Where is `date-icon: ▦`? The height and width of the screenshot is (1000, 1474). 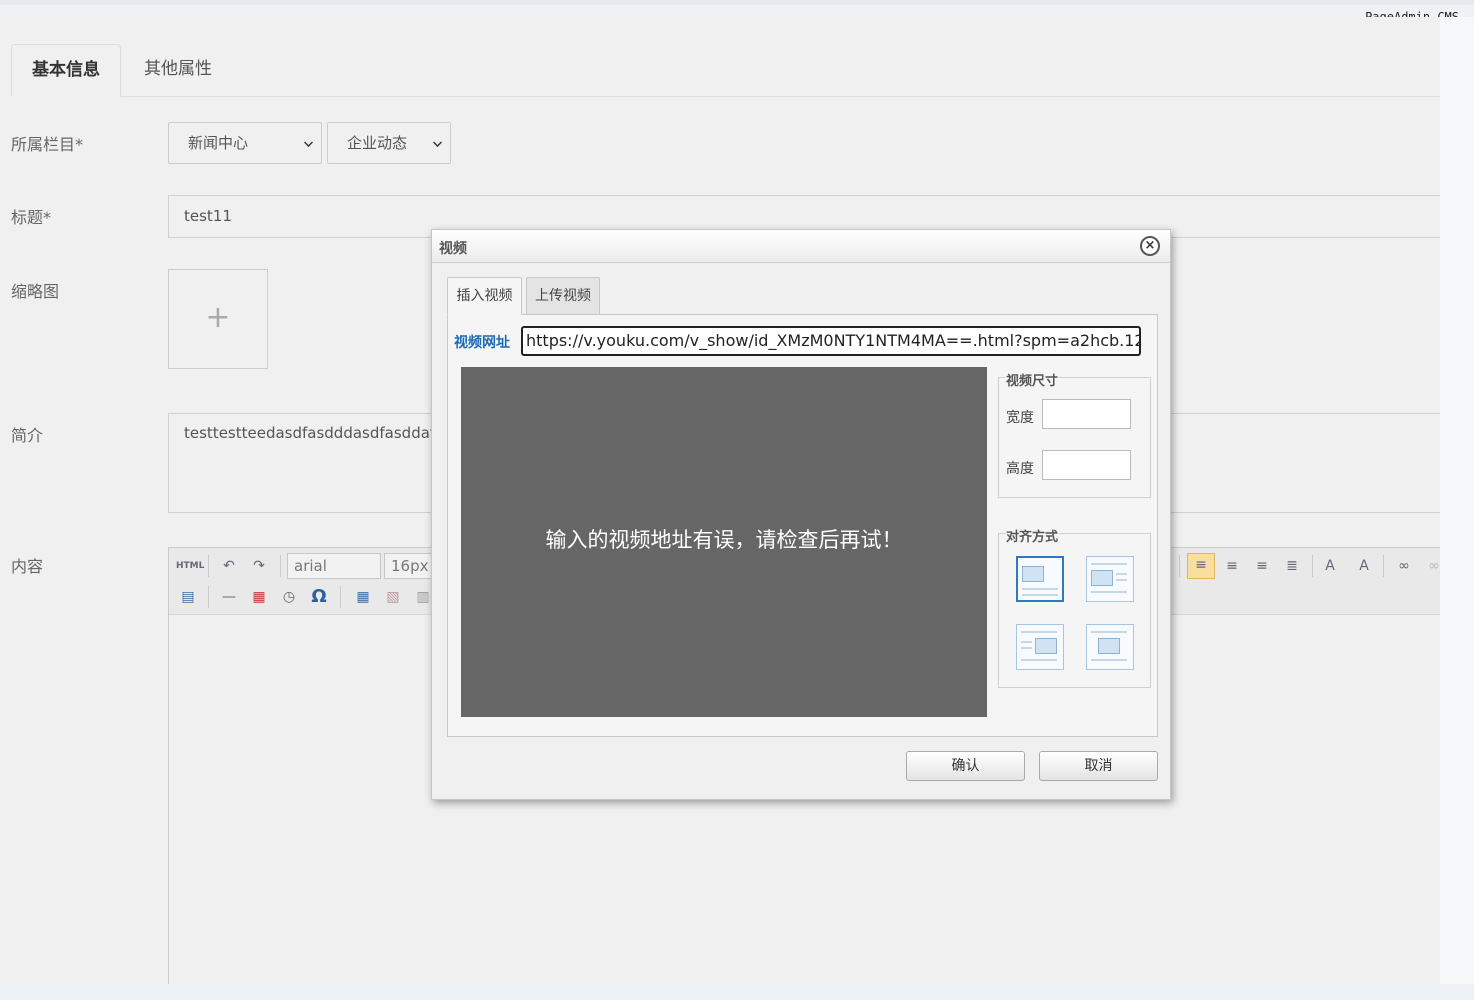
date-icon: ▦ is located at coordinates (259, 597).